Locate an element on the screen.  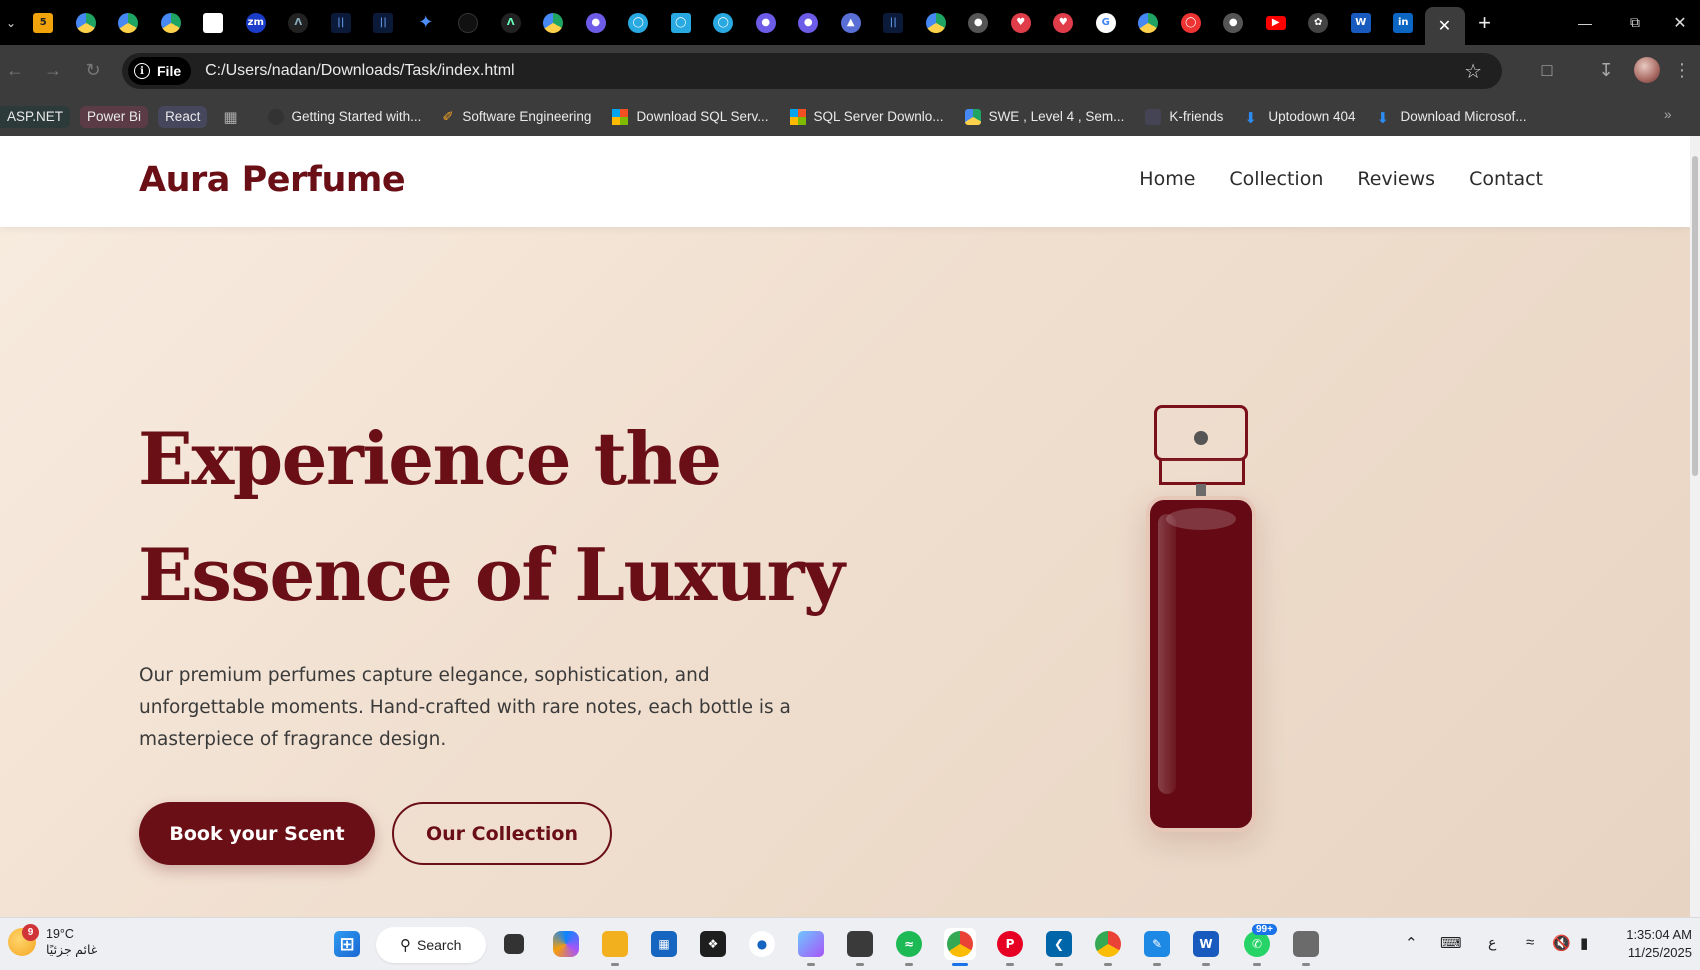
site-logo: Aura Perfume is located at coordinates (272, 180).